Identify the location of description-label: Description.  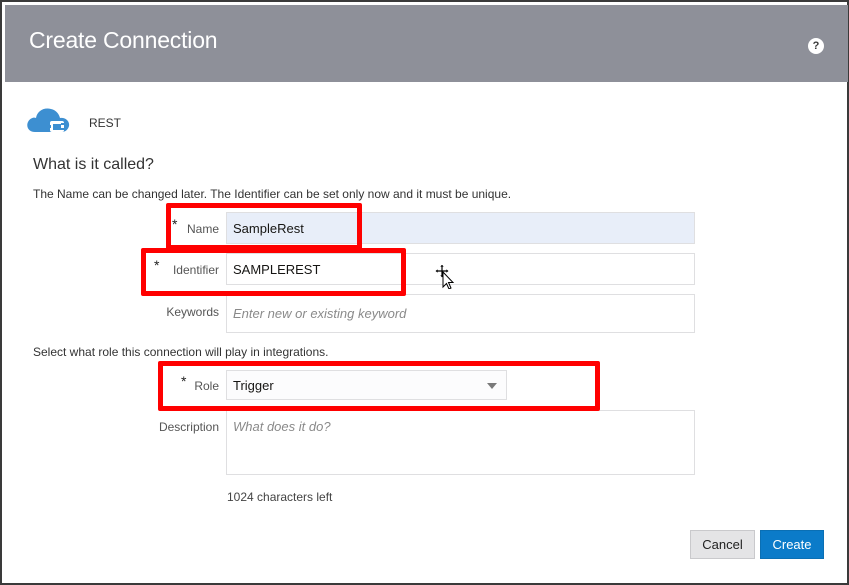
(188, 427).